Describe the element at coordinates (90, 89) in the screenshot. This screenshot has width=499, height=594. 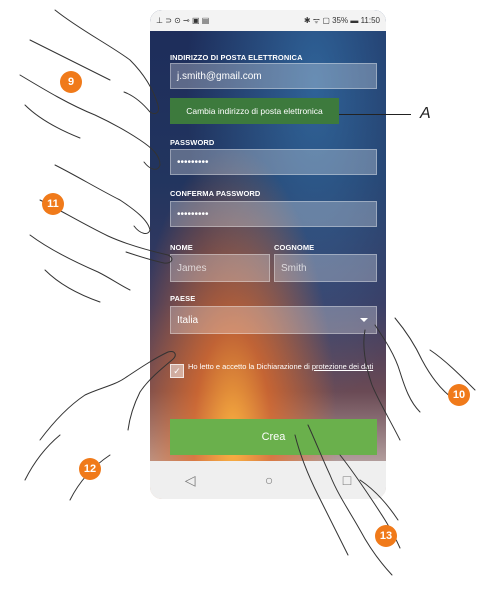
I see `hand-9-icon` at that location.